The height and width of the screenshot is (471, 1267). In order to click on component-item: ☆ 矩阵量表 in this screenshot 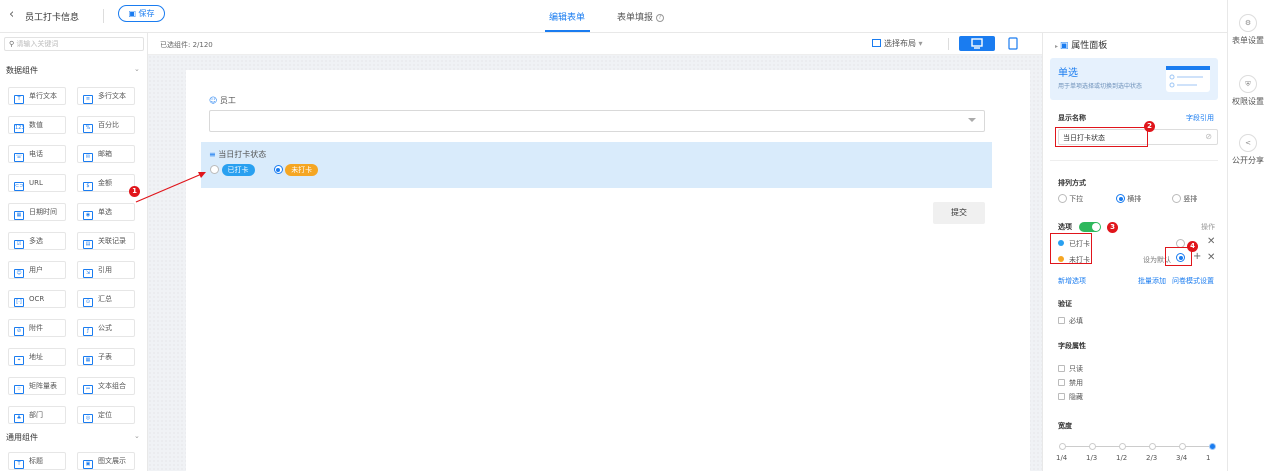, I will do `click(37, 386)`.